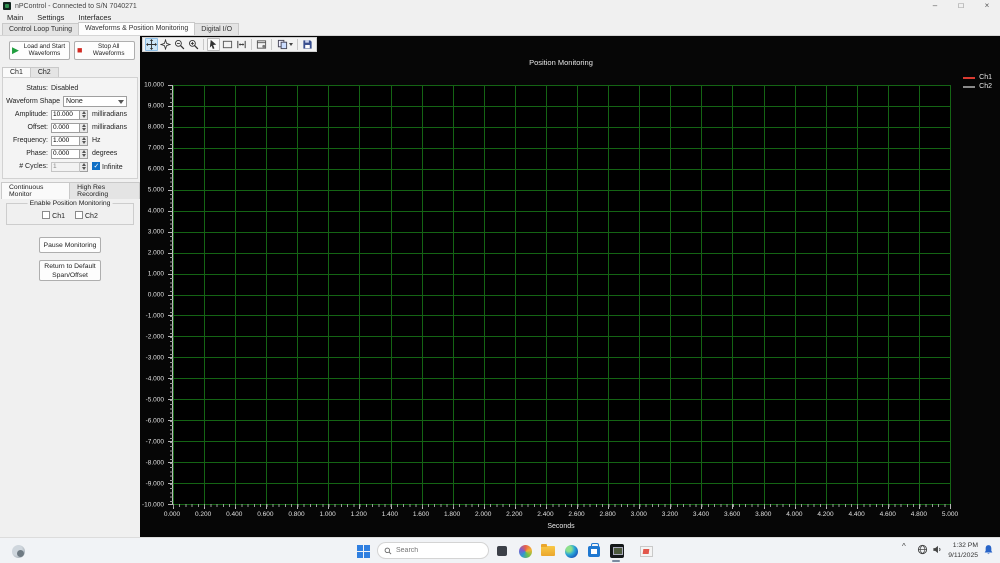 This screenshot has width=1000, height=563. Describe the element at coordinates (151, 44) in the screenshot. I see `pan-icon` at that location.